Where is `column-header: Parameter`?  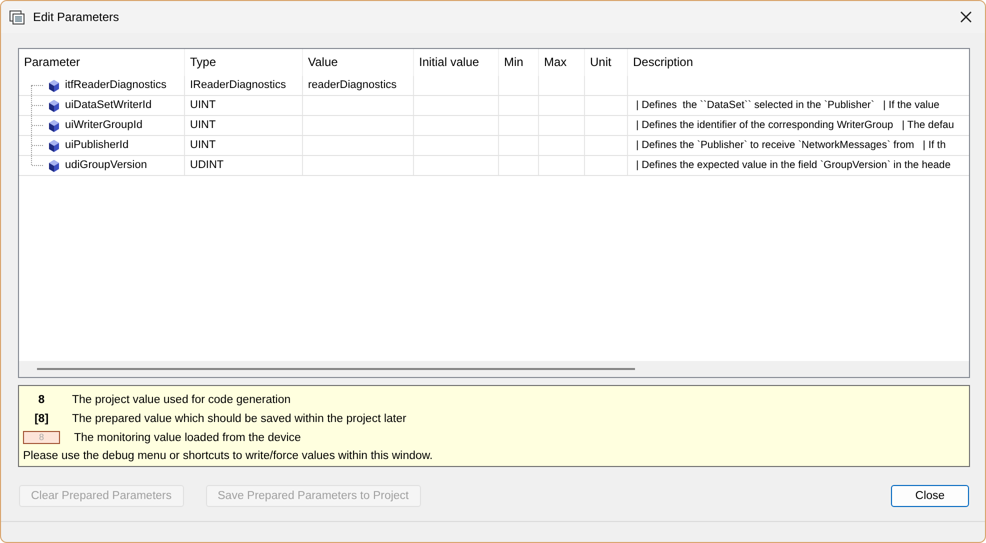
column-header: Parameter is located at coordinates (102, 62).